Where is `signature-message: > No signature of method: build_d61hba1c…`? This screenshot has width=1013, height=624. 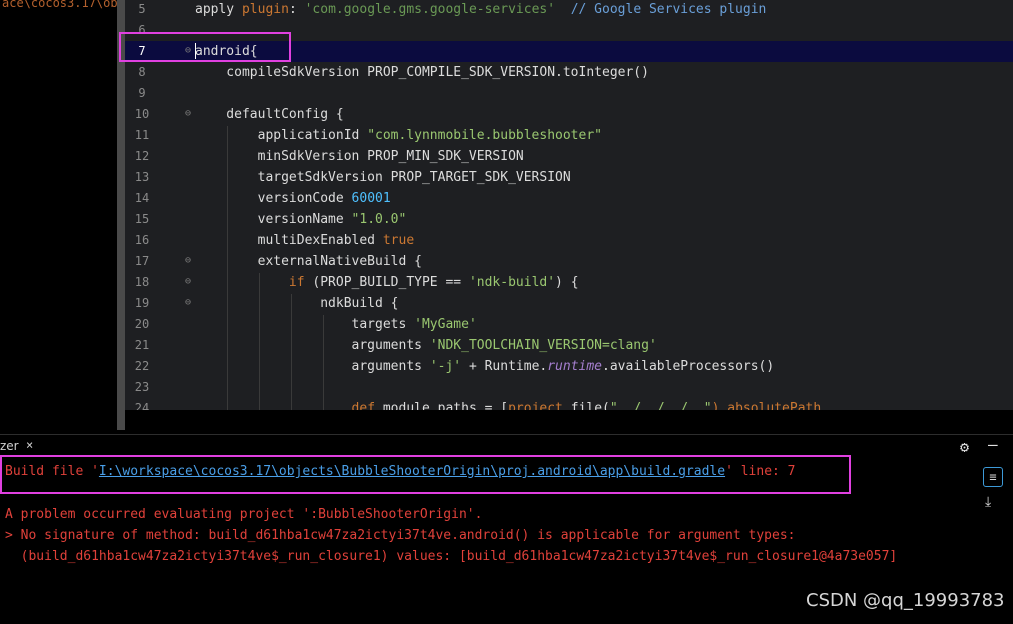
signature-message: > No signature of method: build_d61hba1c… is located at coordinates (400, 535).